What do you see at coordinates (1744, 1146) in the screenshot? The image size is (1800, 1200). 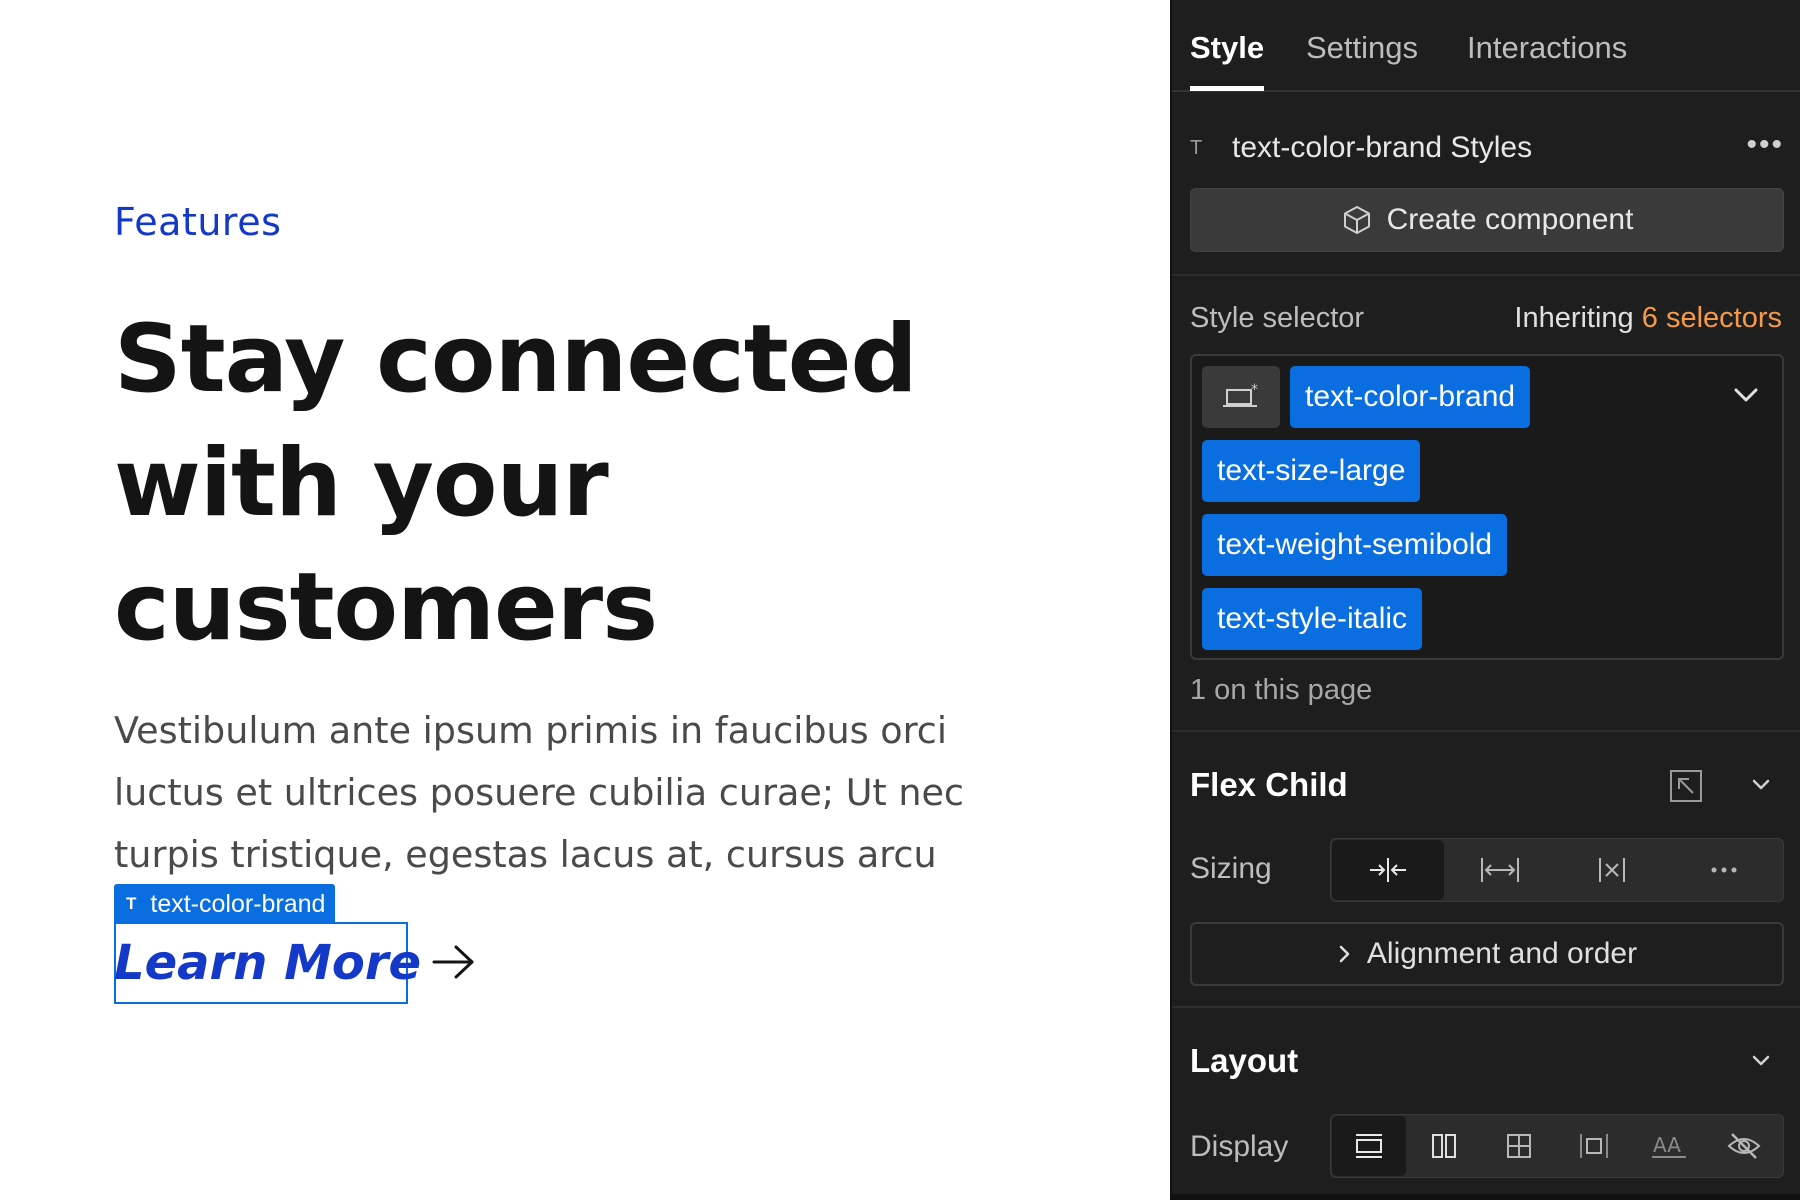 I see `eye-off-icon` at bounding box center [1744, 1146].